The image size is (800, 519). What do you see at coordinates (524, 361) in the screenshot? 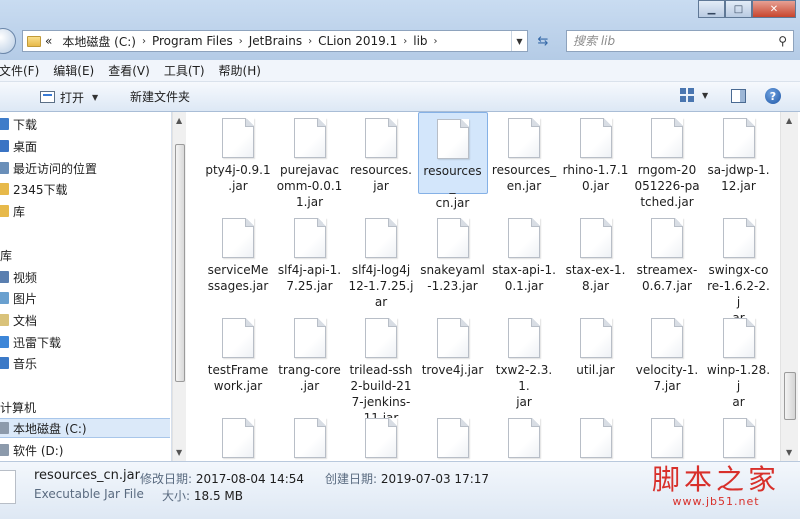
I see `file-item: txw2-2.3.1. jar` at bounding box center [524, 361].